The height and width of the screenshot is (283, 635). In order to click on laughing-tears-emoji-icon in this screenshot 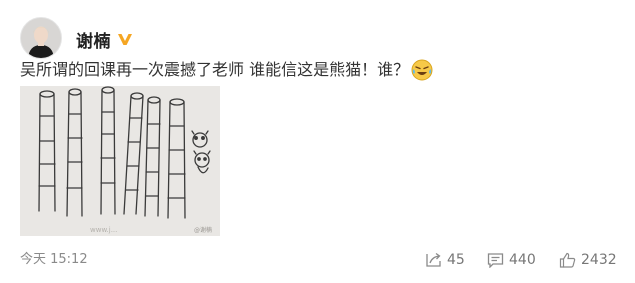, I will do `click(422, 70)`.